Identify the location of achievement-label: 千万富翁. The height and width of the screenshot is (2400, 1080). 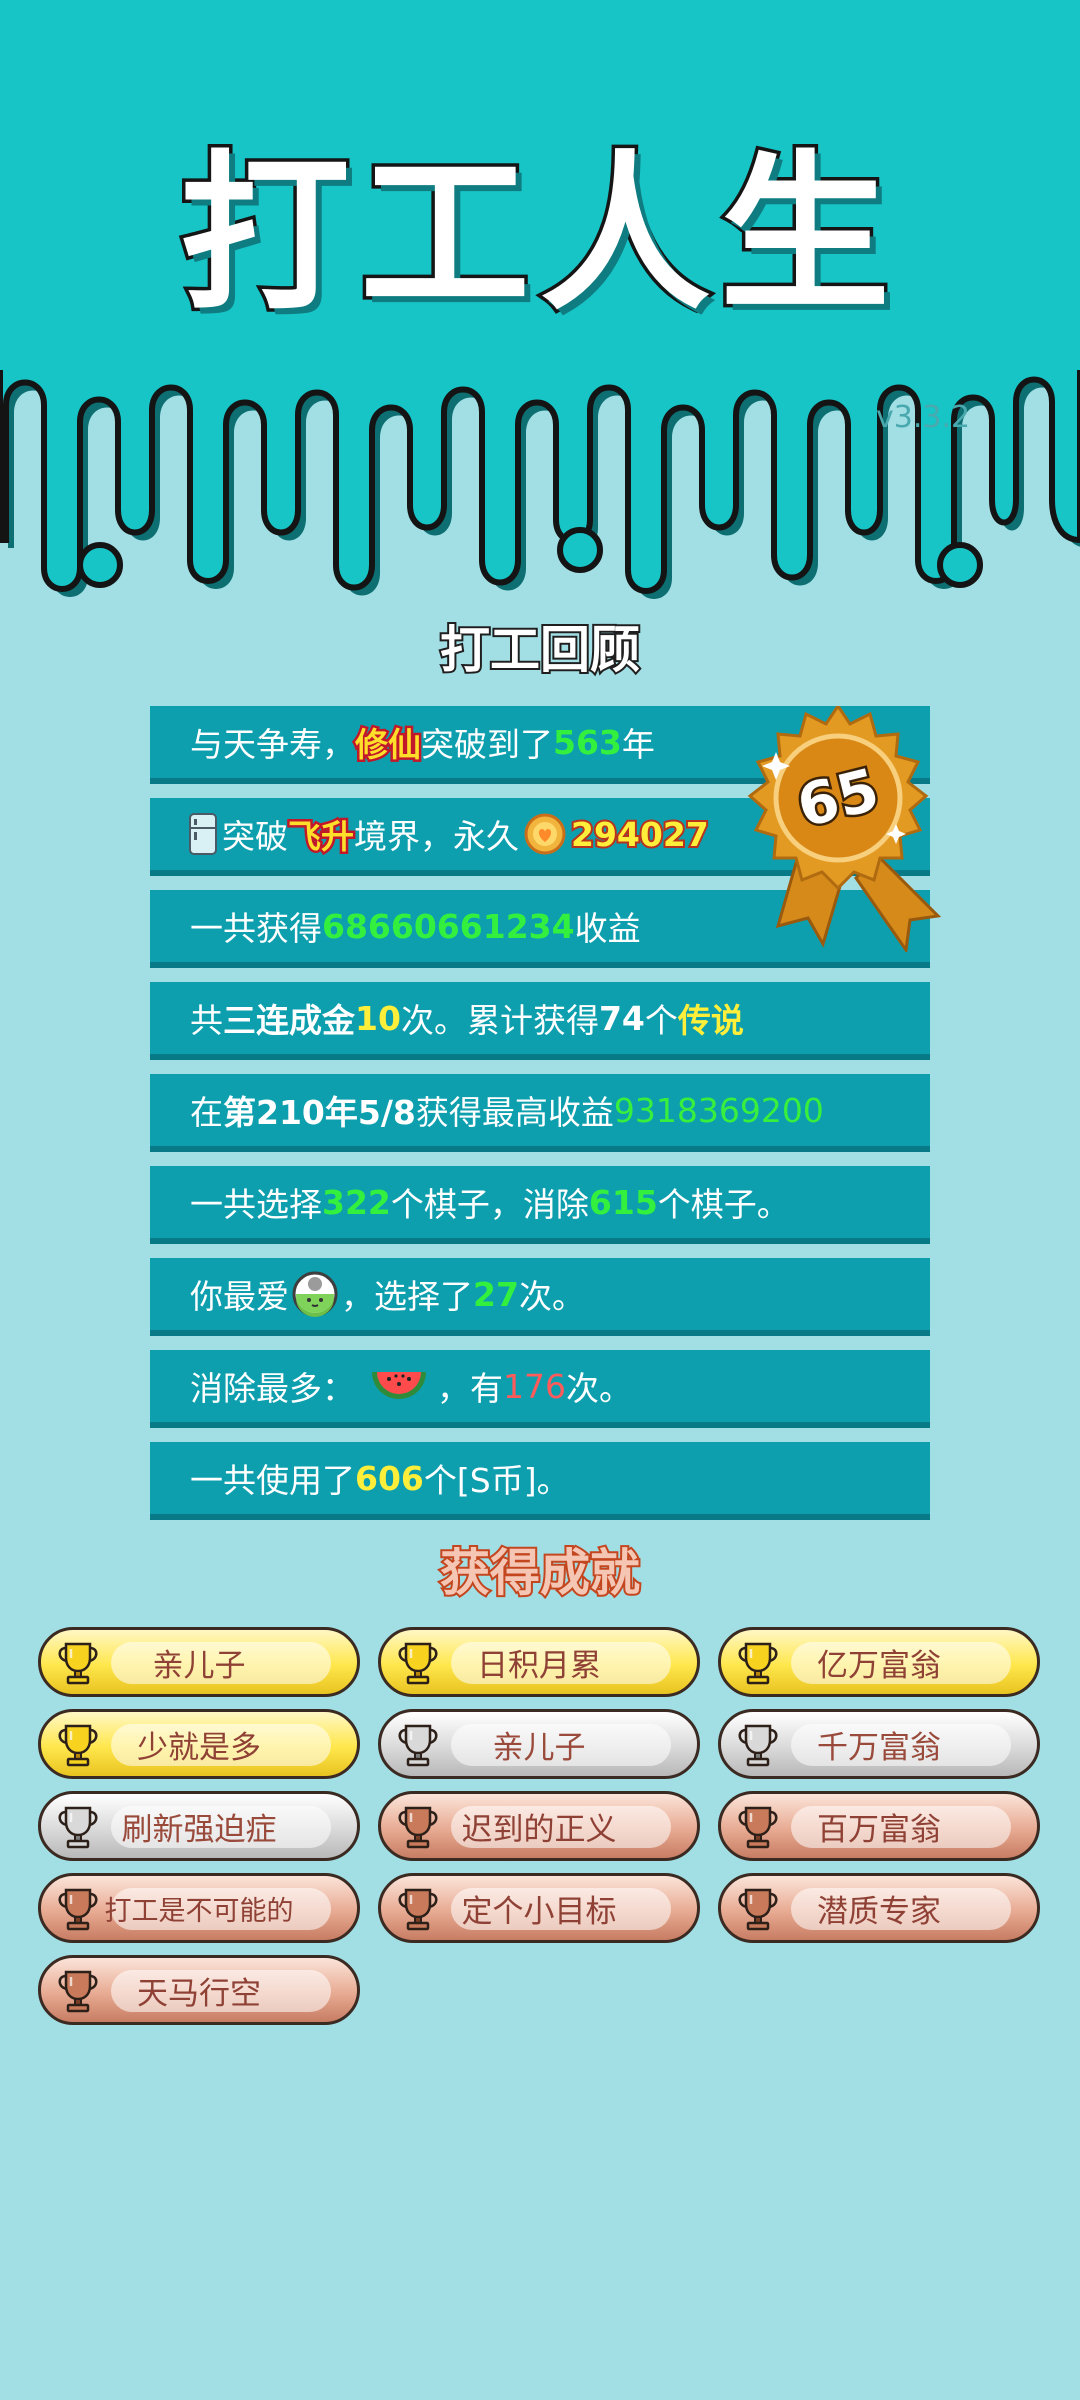
(879, 1747).